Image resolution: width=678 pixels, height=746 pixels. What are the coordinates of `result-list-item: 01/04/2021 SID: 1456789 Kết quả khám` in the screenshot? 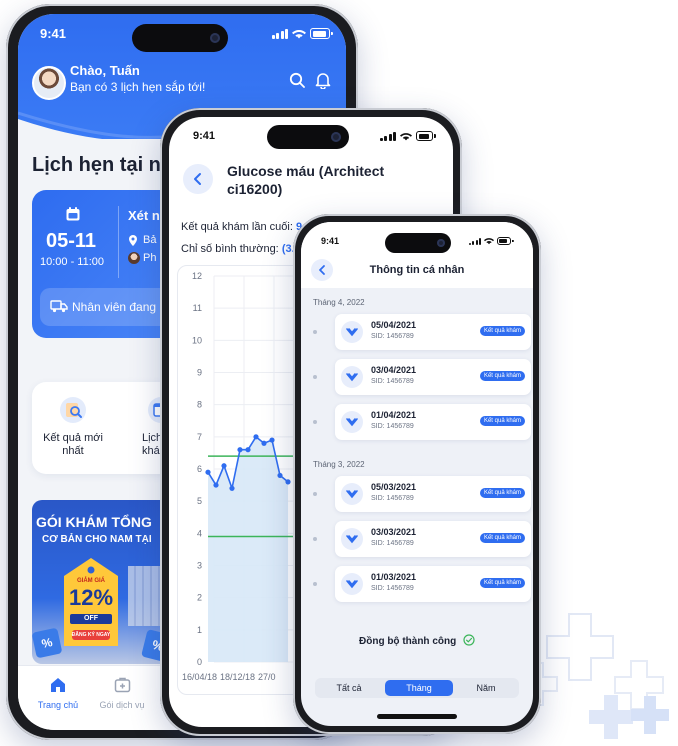 It's located at (433, 422).